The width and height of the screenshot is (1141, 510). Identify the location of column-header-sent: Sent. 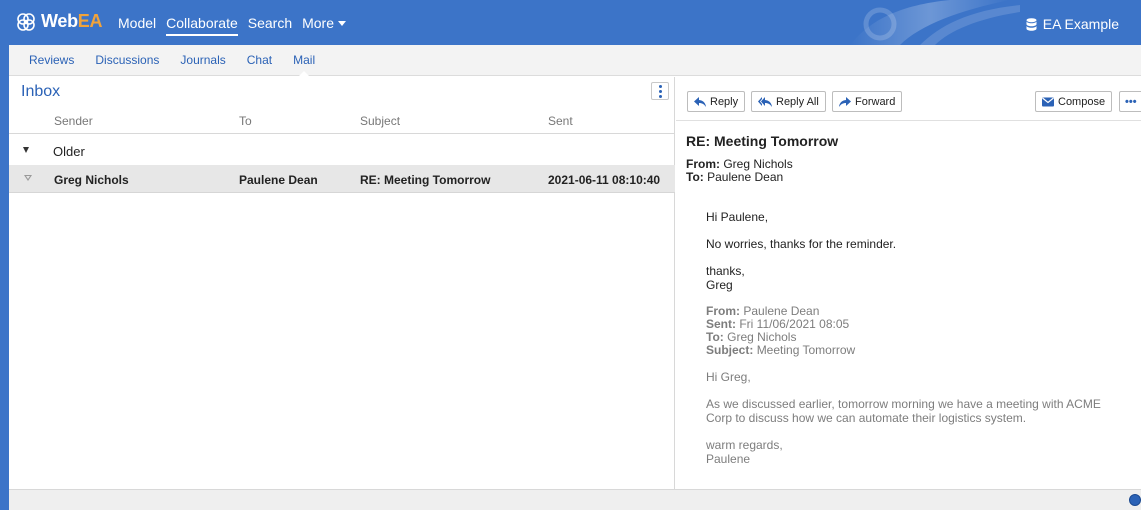
(560, 121).